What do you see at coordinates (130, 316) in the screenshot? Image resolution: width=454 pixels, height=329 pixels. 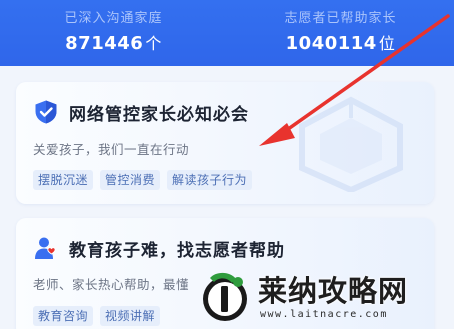 I see `tag-video-explain: 视频讲解` at bounding box center [130, 316].